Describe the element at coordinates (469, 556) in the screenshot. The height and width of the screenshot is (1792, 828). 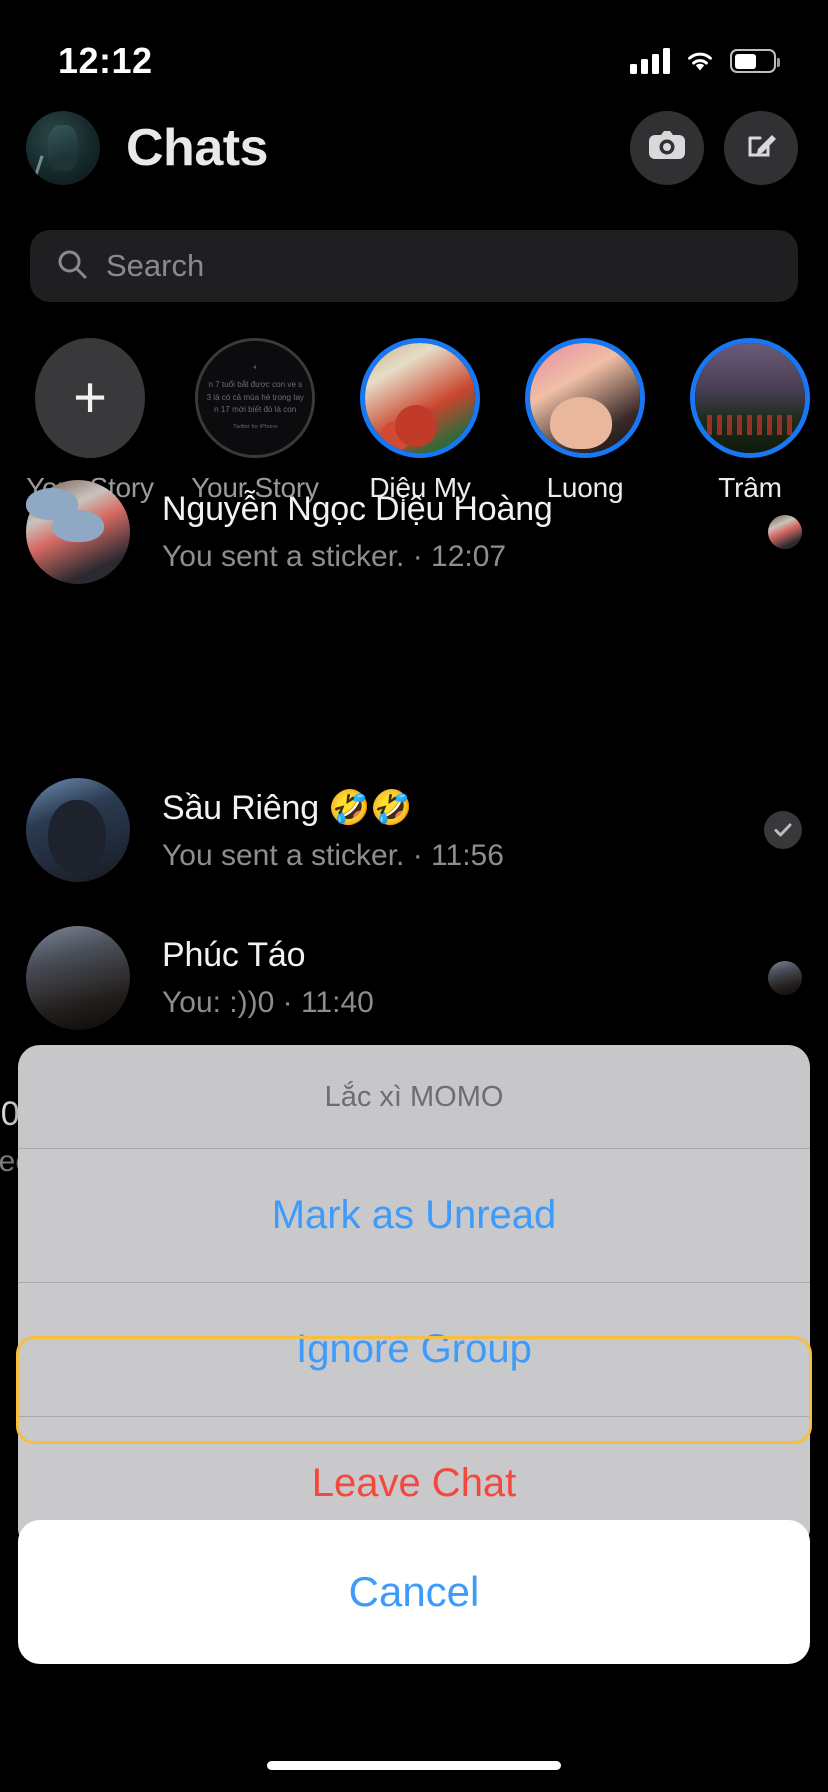
I see `chat-time: 12:07` at that location.